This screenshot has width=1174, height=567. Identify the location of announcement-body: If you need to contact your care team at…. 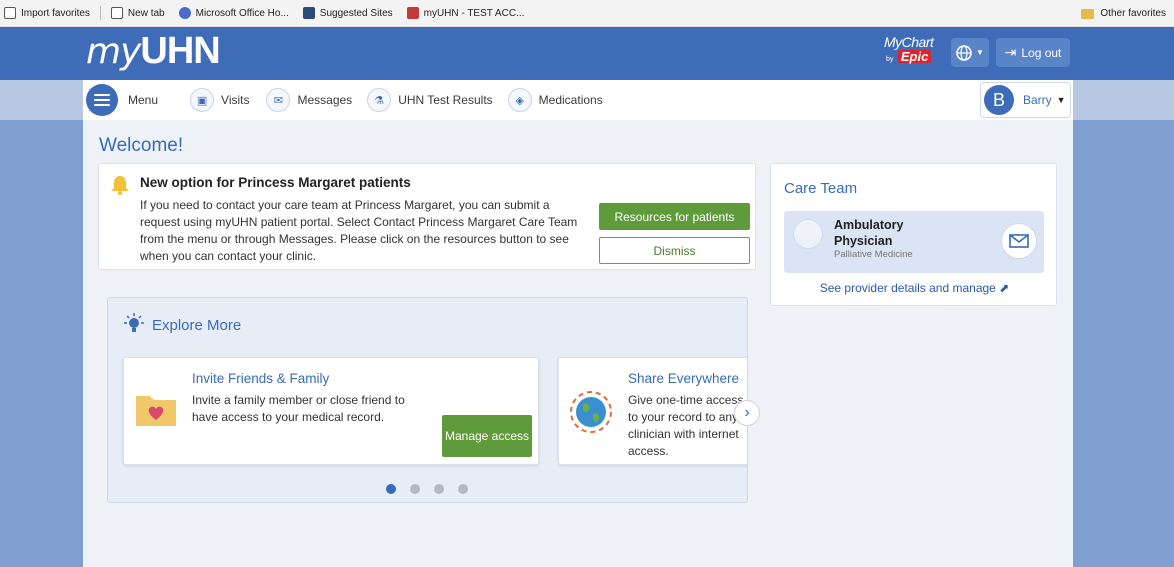
(359, 230).